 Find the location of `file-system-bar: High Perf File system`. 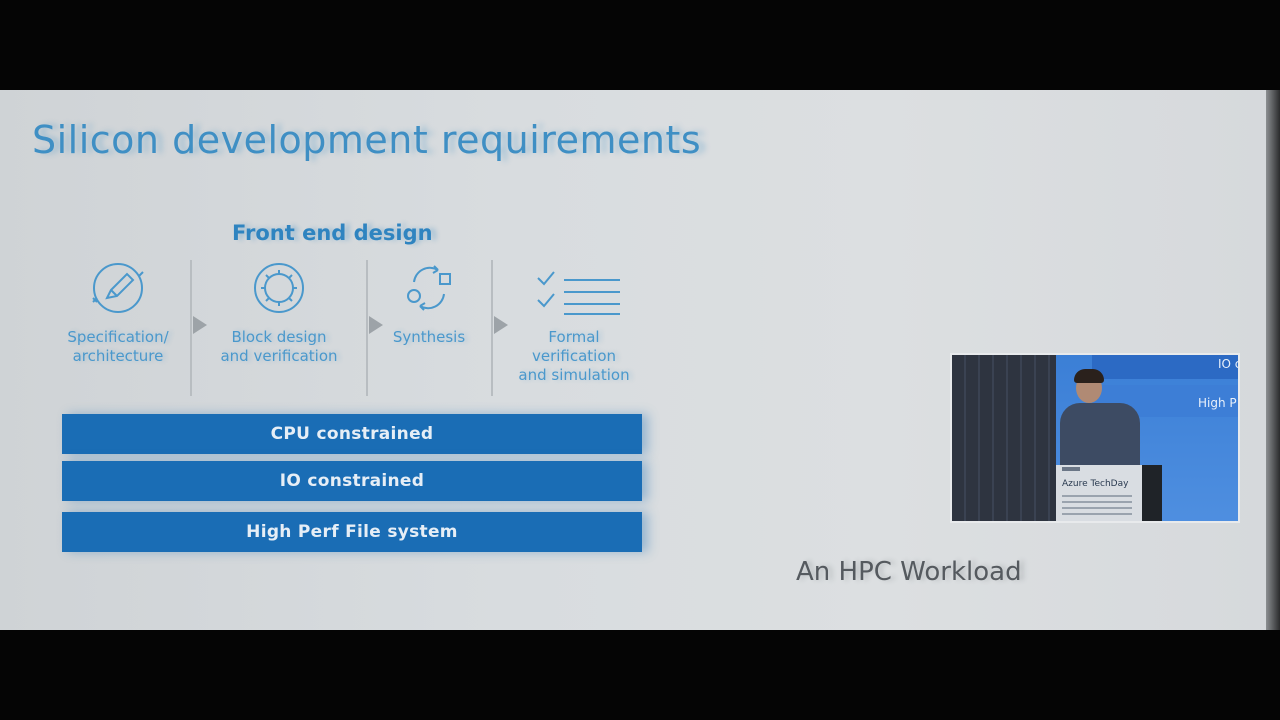

file-system-bar: High Perf File system is located at coordinates (352, 532).